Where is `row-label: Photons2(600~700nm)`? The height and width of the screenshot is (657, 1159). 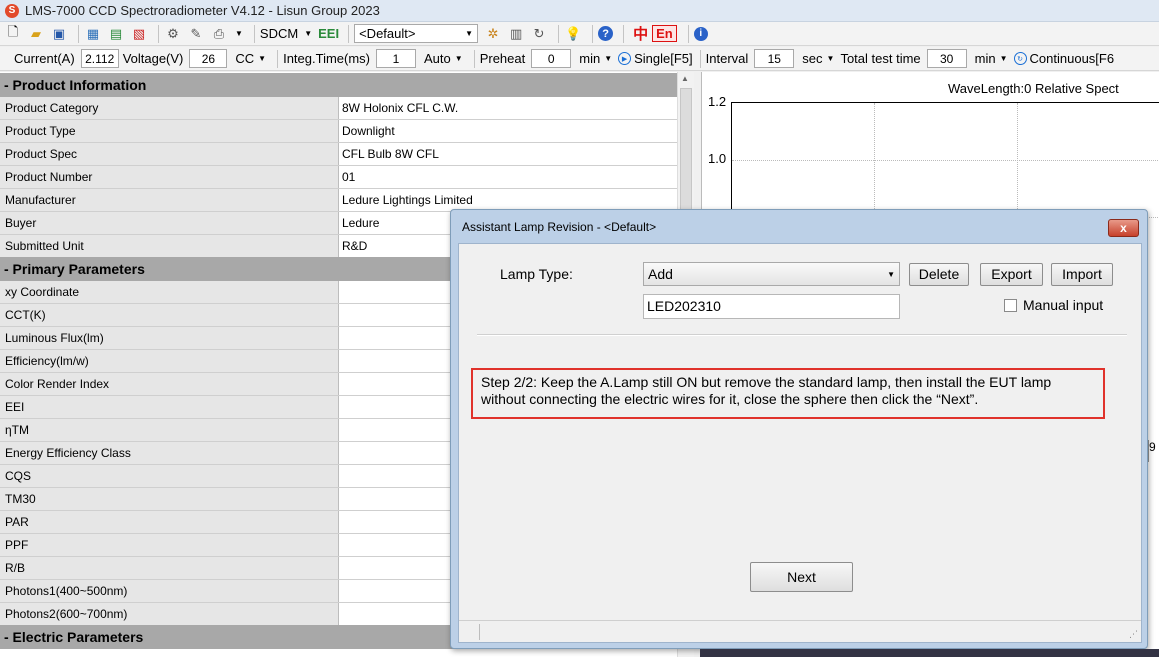 row-label: Photons2(600~700nm) is located at coordinates (169, 614).